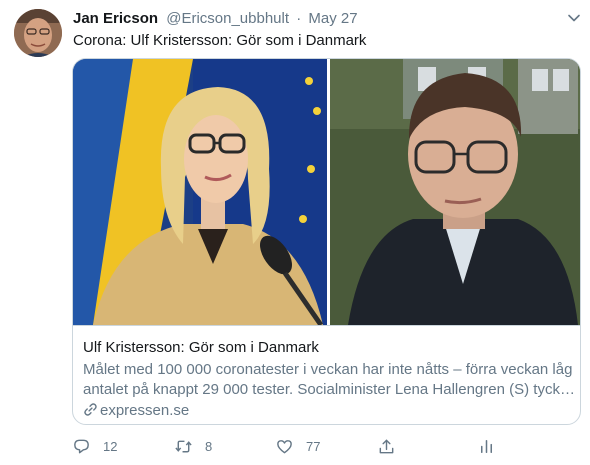 This screenshot has height=465, width=590. I want to click on reply-count: 12, so click(110, 446).